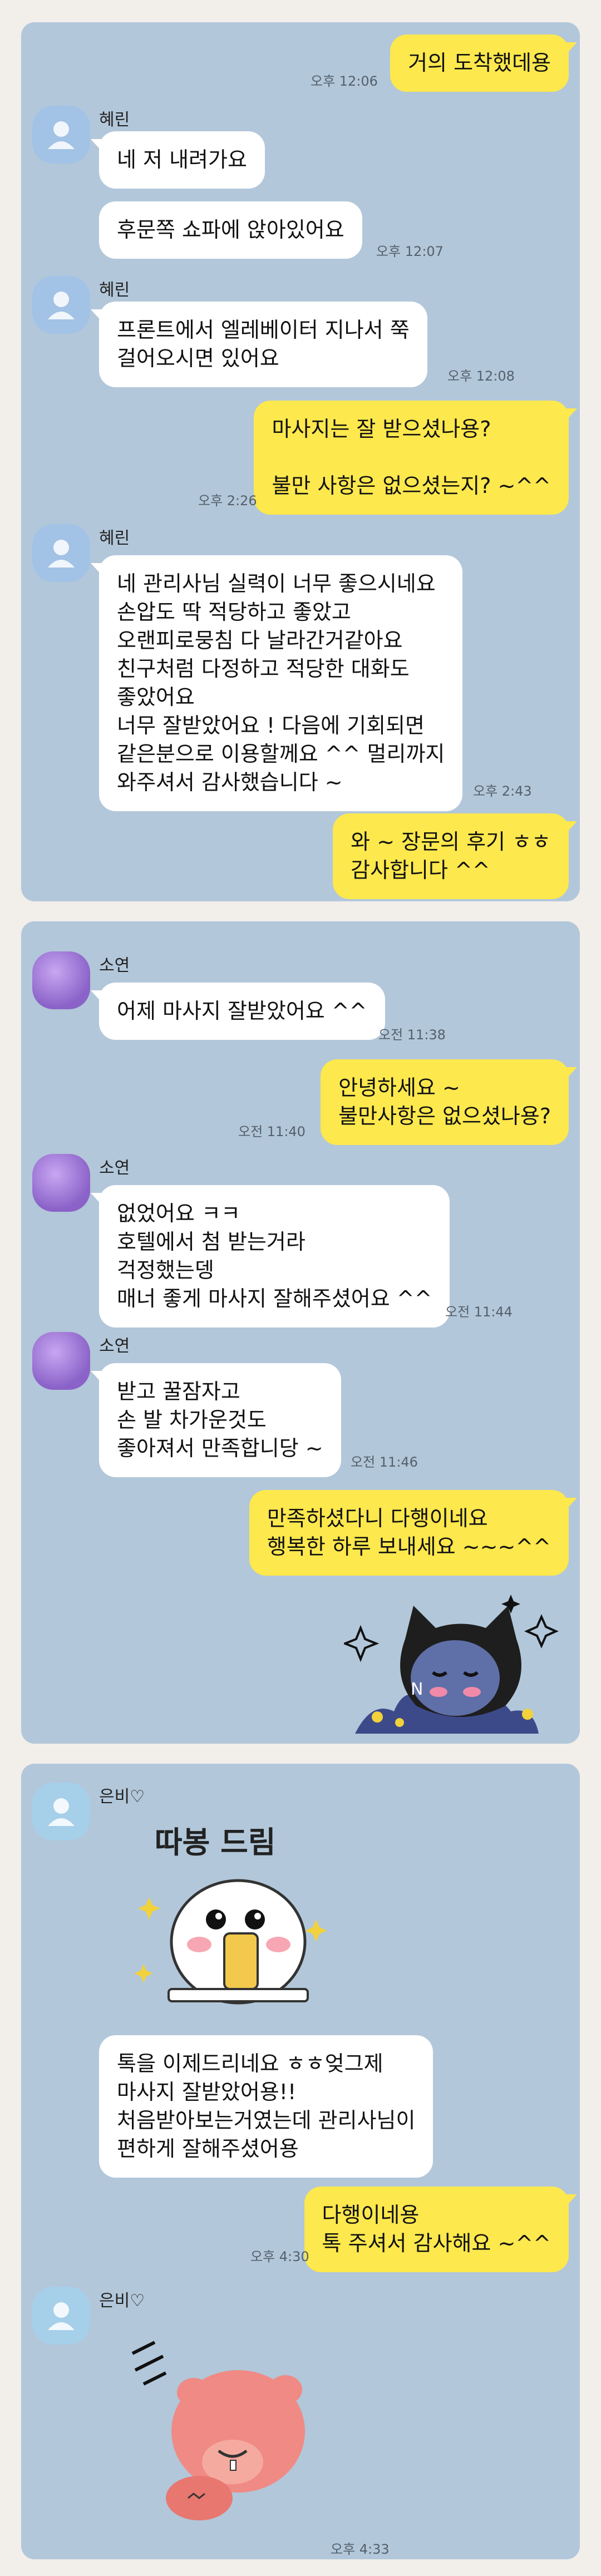  I want to click on sticker-caption: 따봉 드림, so click(215, 1843).